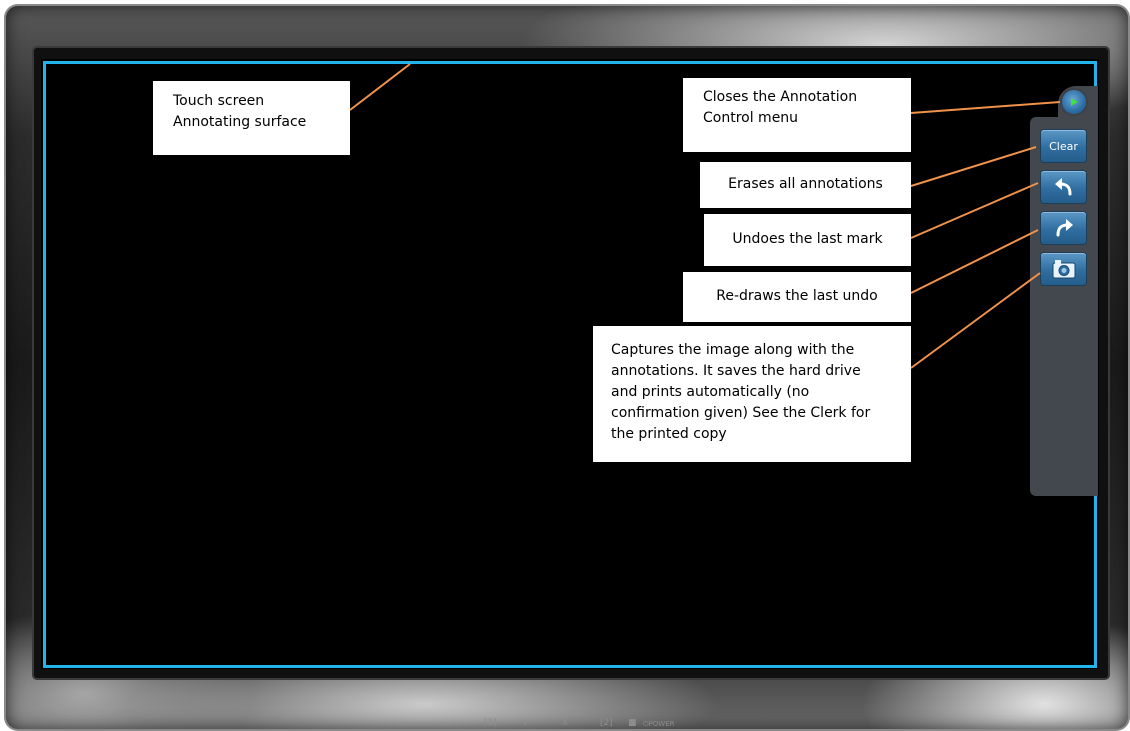  Describe the element at coordinates (807, 240) in the screenshot. I see `callout-undo: Undoes the last mark` at that location.